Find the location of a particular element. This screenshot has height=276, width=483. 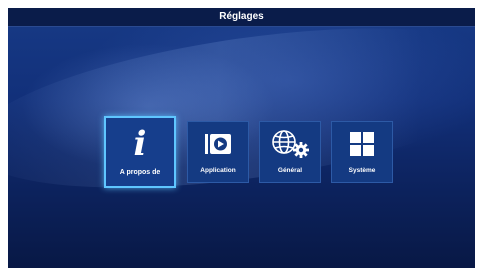

info-icon: i is located at coordinates (140, 144).